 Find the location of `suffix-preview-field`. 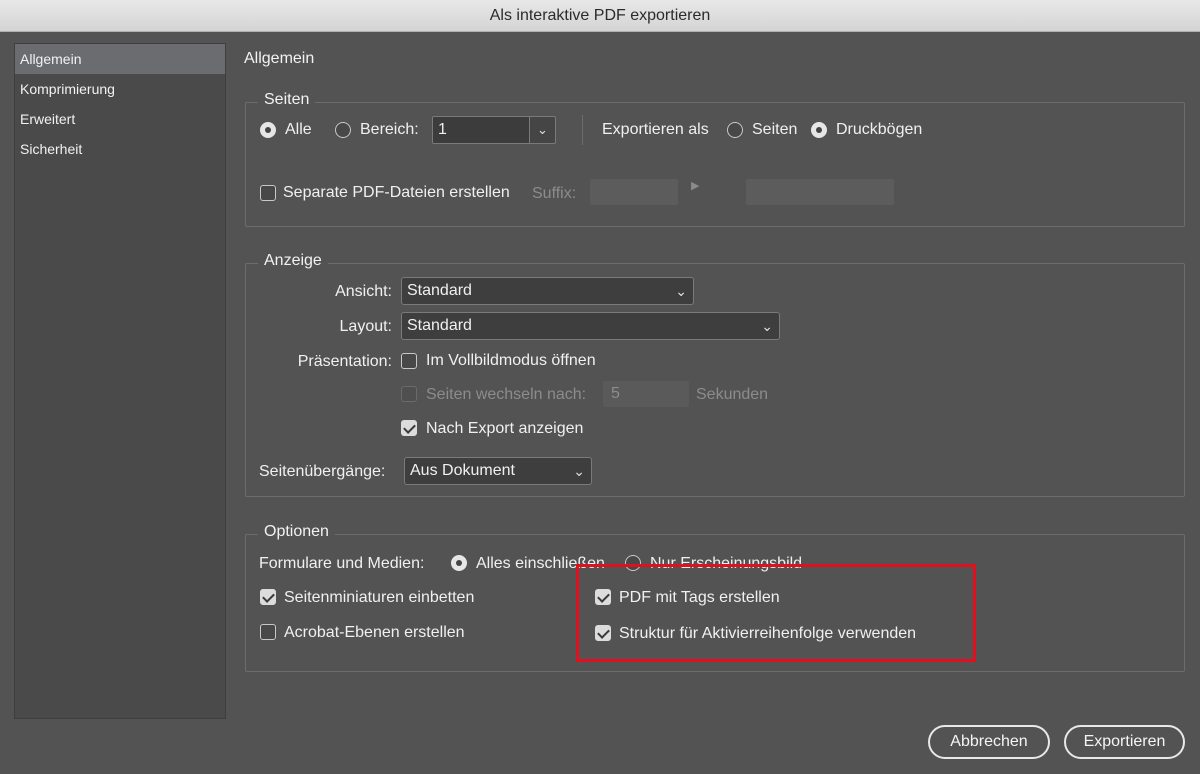

suffix-preview-field is located at coordinates (820, 192).